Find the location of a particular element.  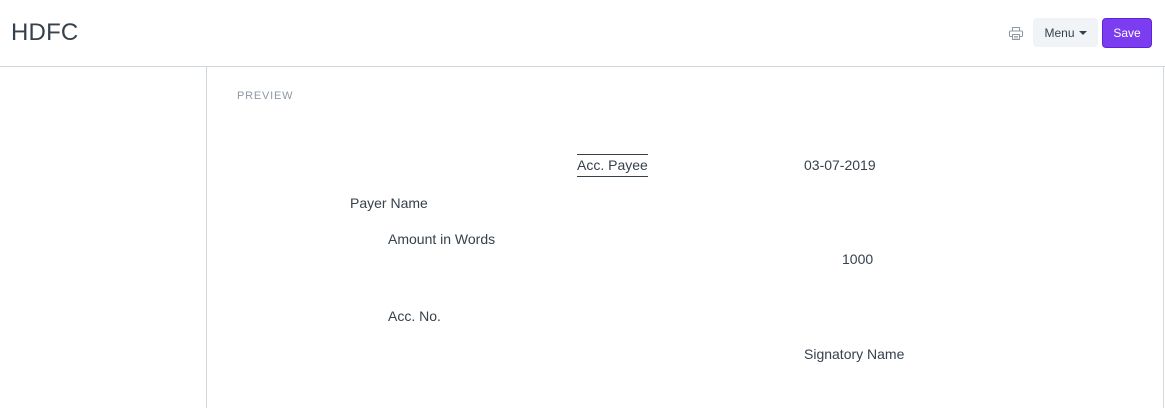

section-label-preview: PREVIEW is located at coordinates (265, 96).